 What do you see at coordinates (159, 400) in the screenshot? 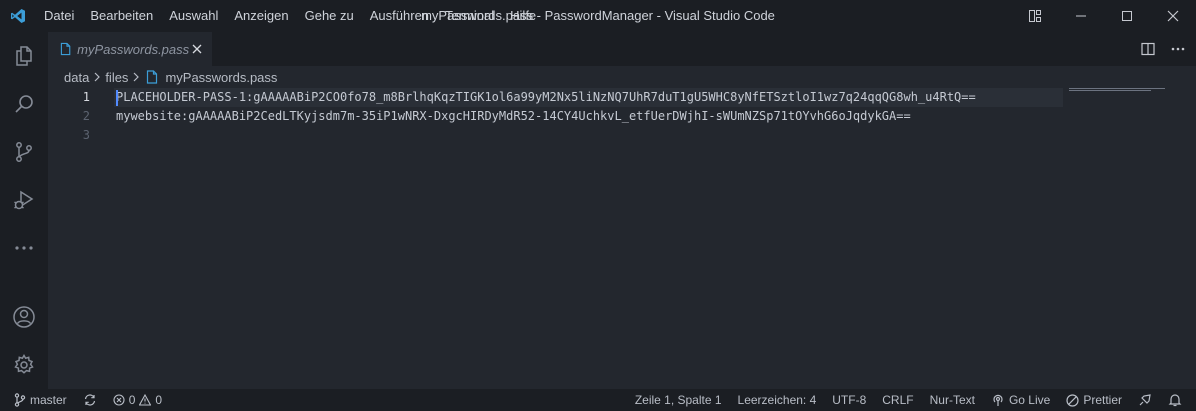
I see `warning-count: 0` at bounding box center [159, 400].